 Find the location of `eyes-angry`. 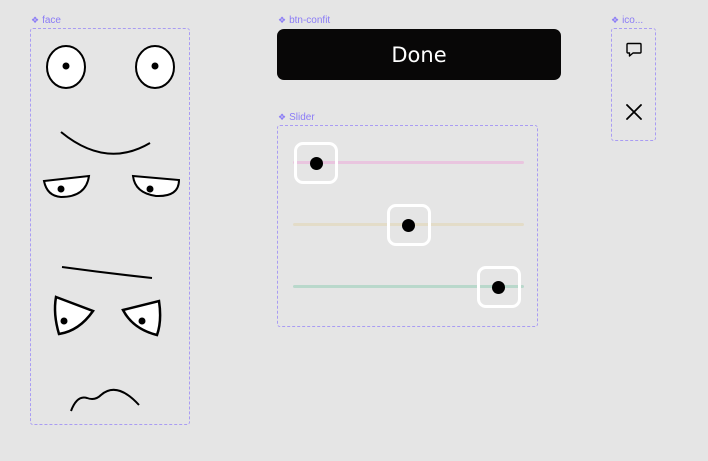

eyes-angry is located at coordinates (107, 316).